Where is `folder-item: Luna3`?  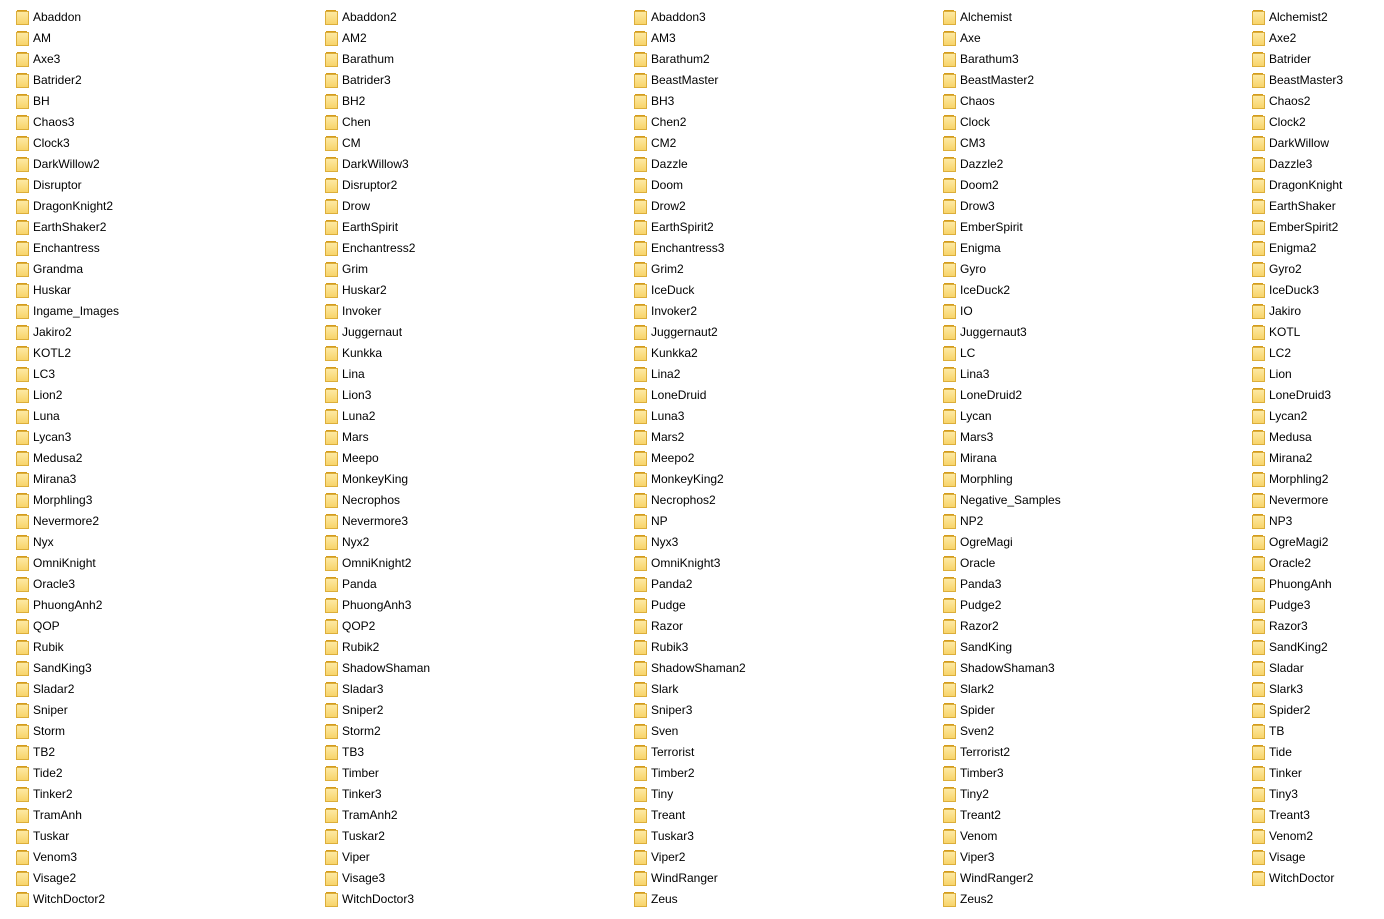 folder-item: Luna3 is located at coordinates (784, 416).